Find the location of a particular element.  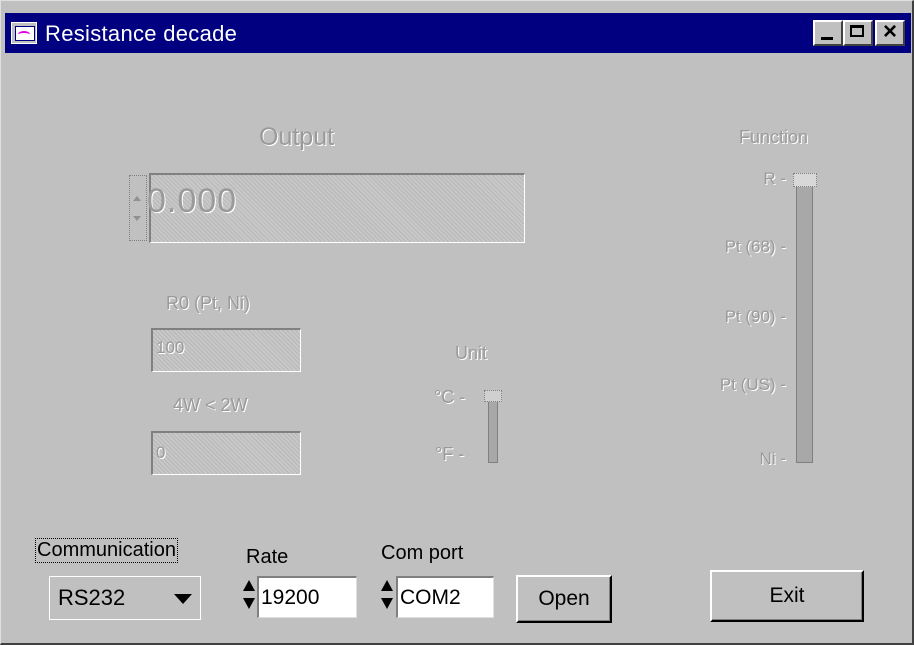

title-bar: Resistance decade × is located at coordinates (458, 33).